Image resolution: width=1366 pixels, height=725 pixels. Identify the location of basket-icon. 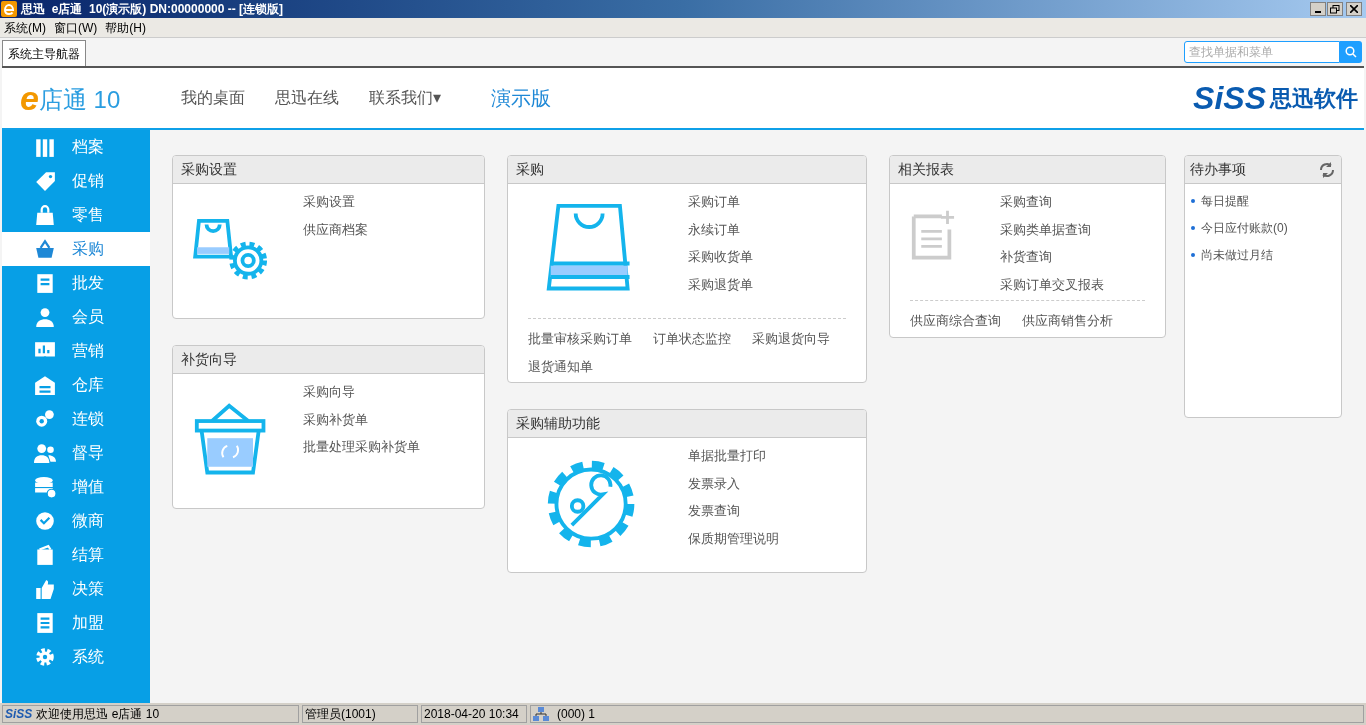
(45, 249).